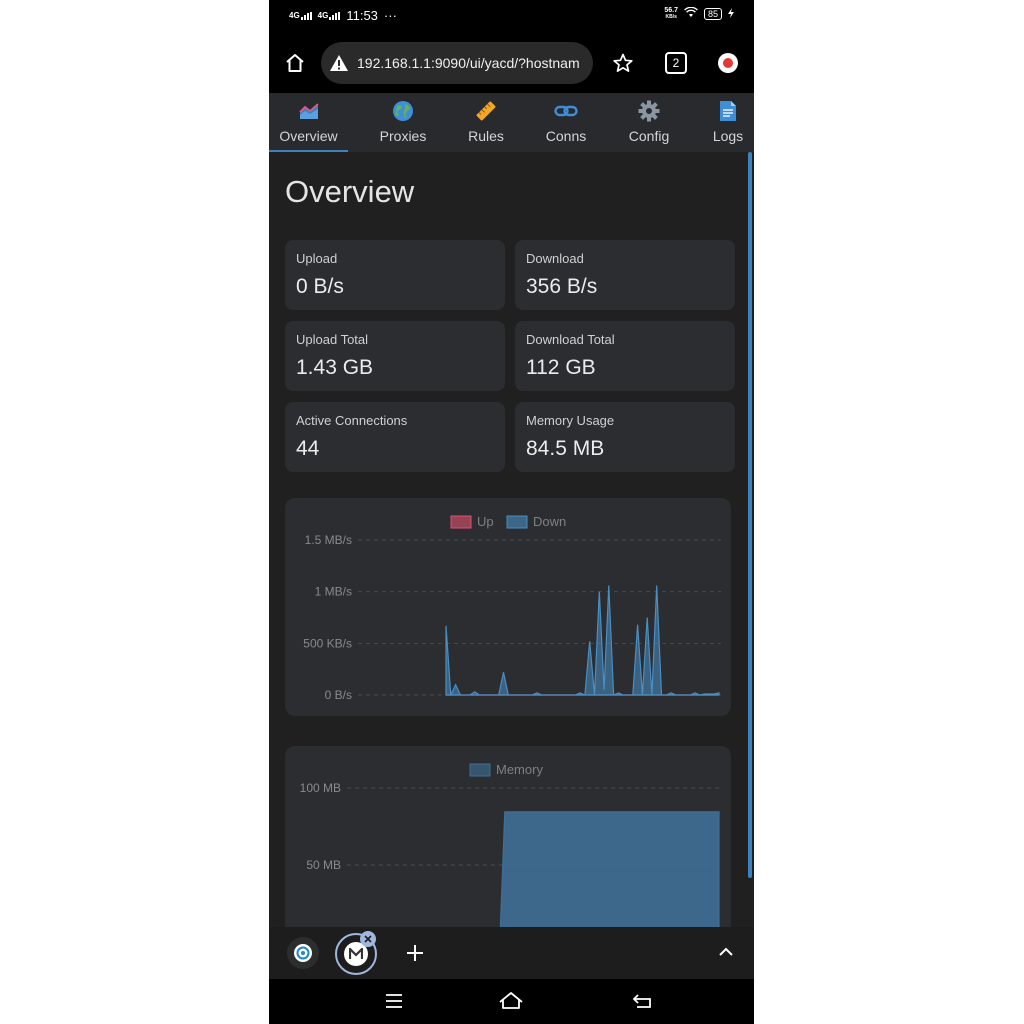 The image size is (1024, 1024). I want to click on back-button, so click(642, 1003).